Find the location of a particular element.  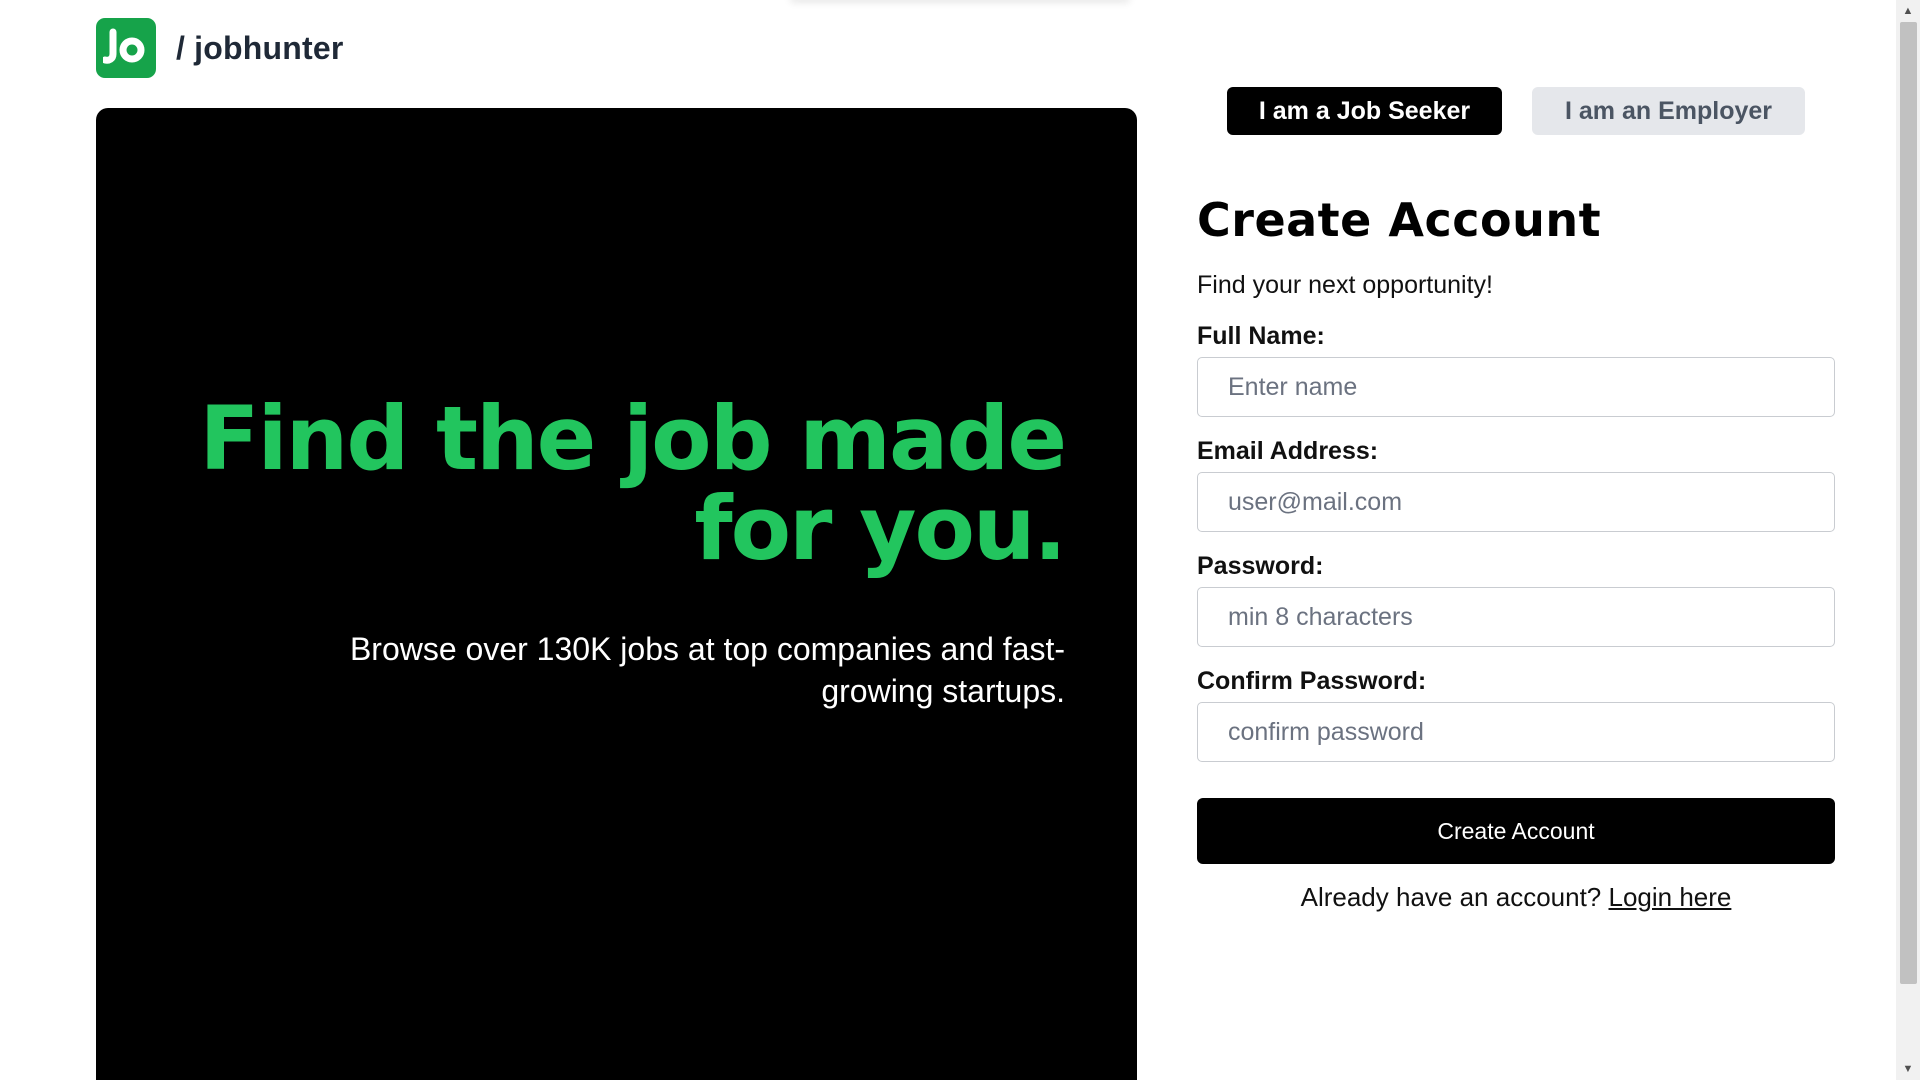

job-seeker-button: I am a Job Seeker is located at coordinates (1364, 111).